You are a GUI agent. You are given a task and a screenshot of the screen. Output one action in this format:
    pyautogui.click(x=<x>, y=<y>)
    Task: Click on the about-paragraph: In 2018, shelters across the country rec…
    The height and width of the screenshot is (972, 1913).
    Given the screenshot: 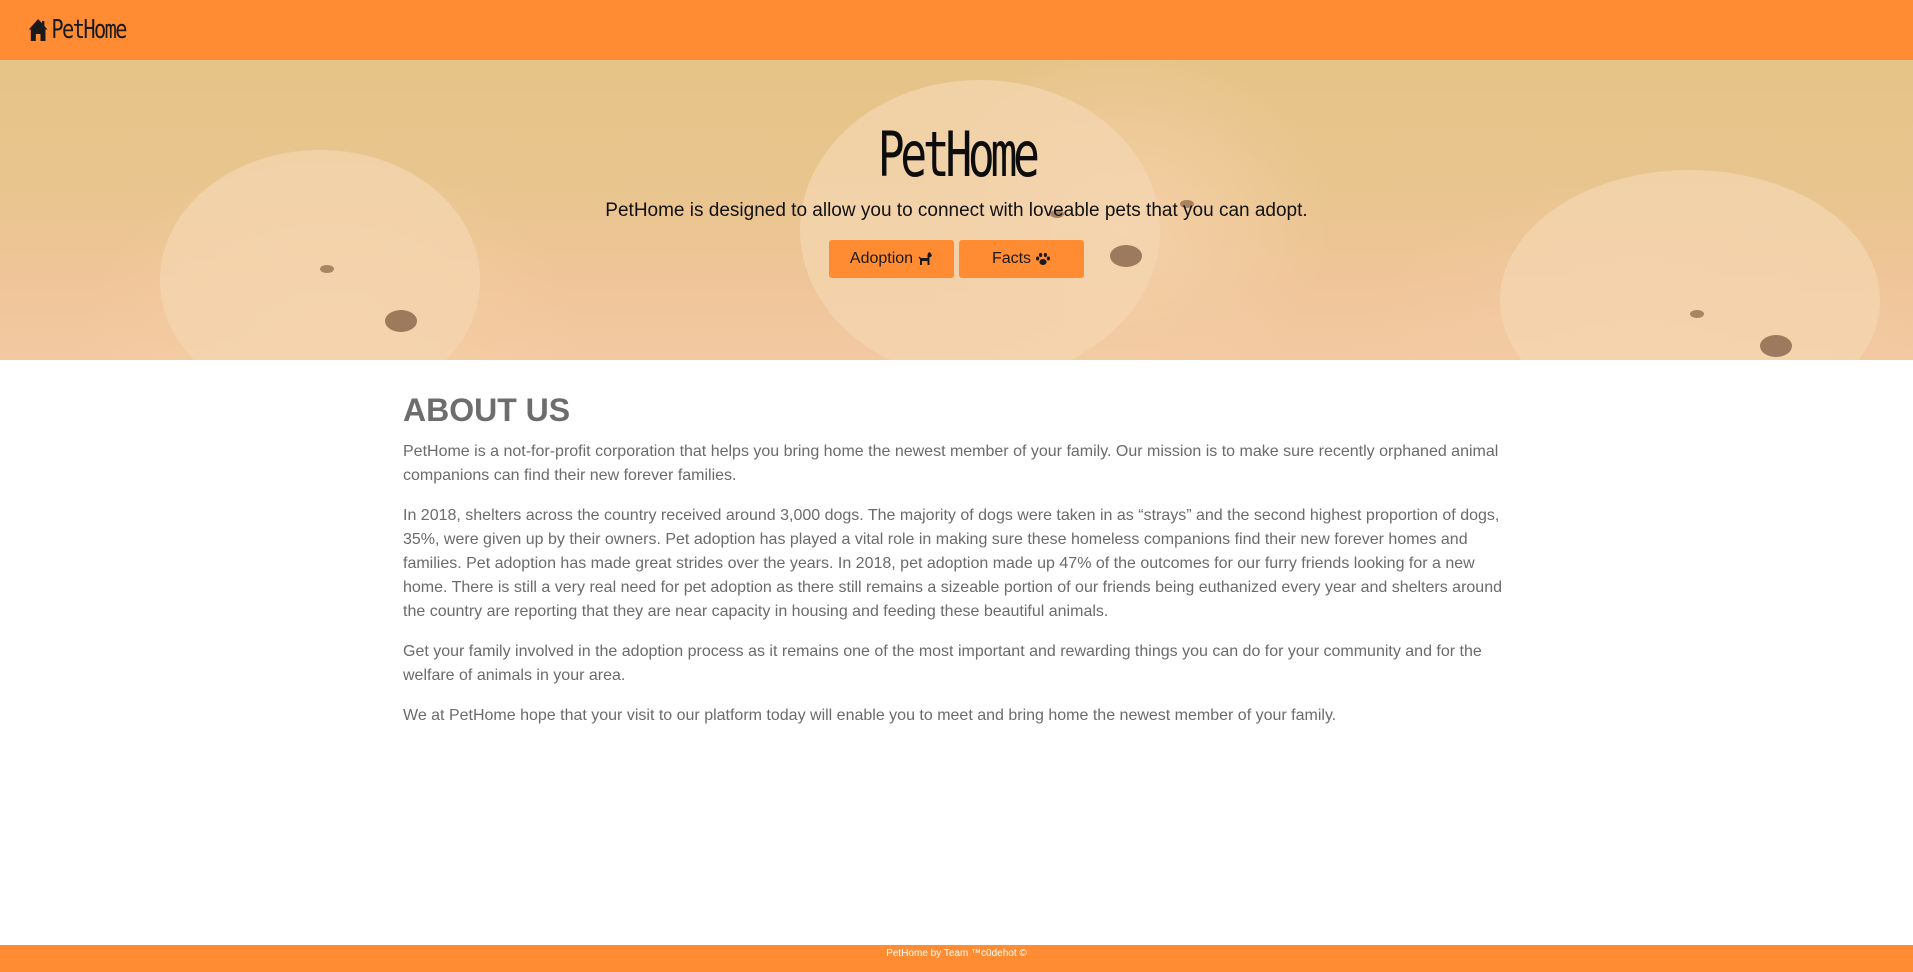 What is the action you would take?
    pyautogui.click(x=952, y=564)
    